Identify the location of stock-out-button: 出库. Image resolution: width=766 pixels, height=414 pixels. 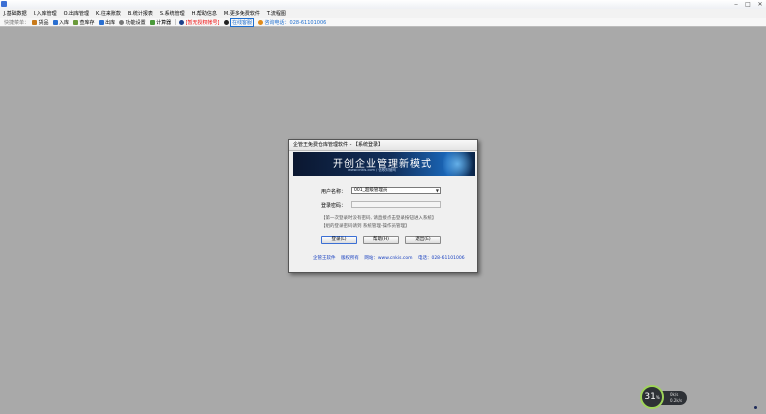
(107, 22).